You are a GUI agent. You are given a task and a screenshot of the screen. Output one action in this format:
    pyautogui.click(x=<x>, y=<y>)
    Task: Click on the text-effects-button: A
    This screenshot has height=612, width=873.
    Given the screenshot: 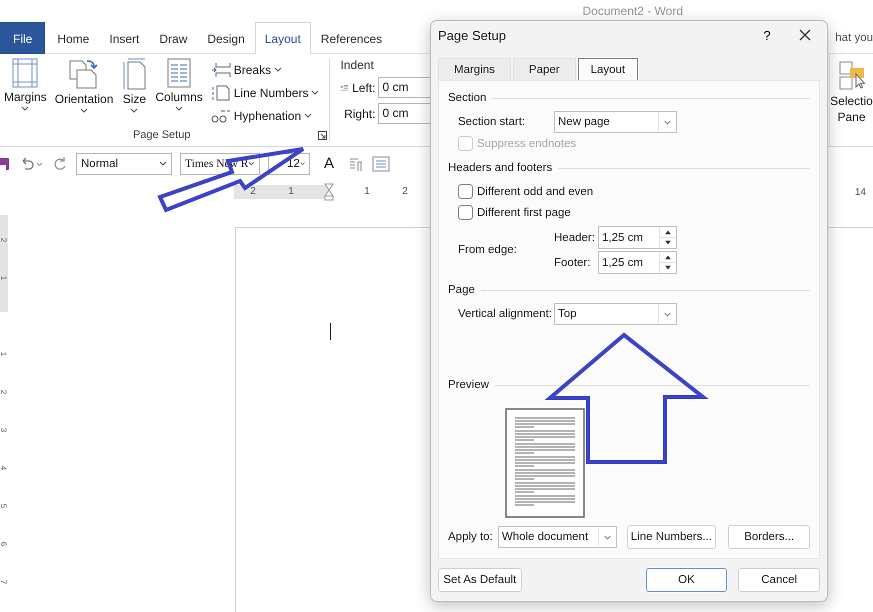 What is the action you would take?
    pyautogui.click(x=329, y=163)
    